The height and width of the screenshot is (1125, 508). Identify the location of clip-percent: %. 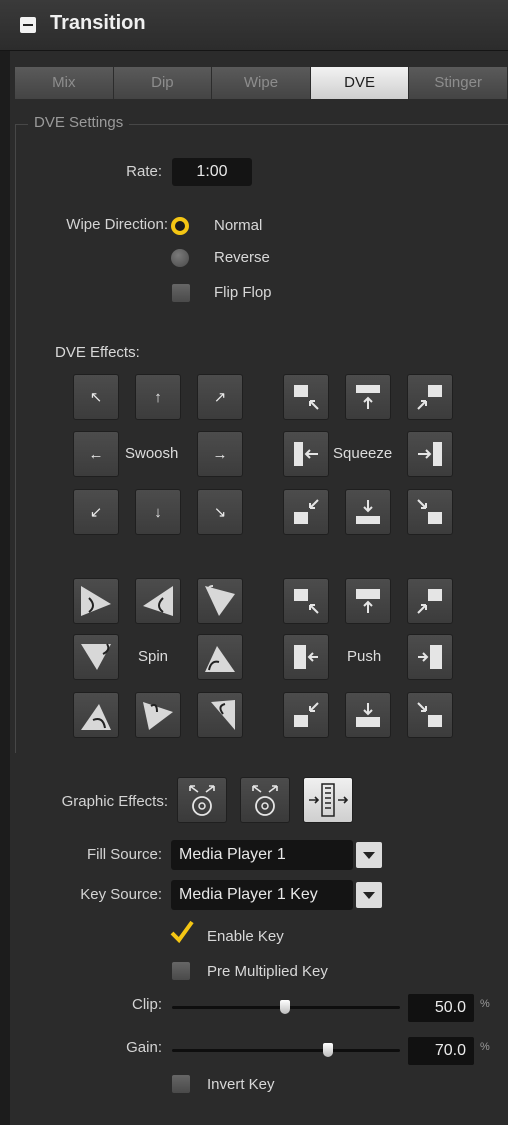
(485, 1004).